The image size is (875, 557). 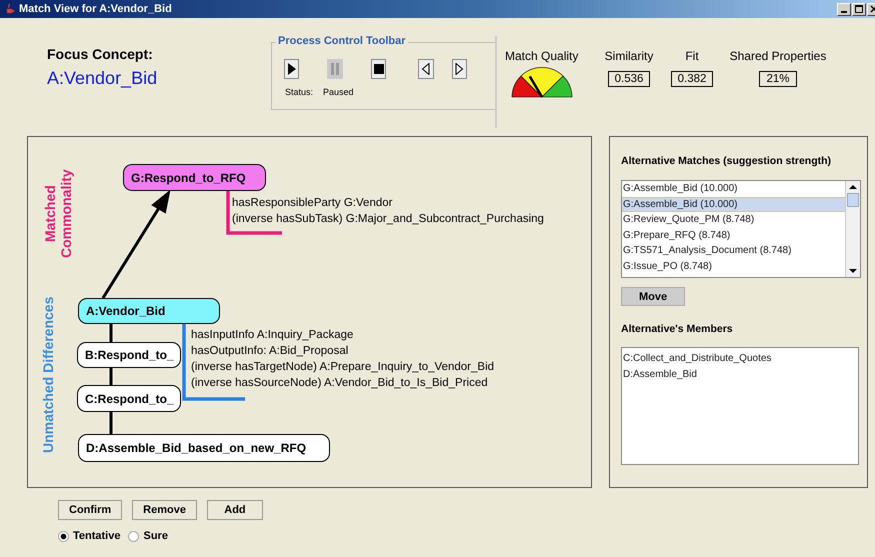 I want to click on concept-node: A:Vendor_Bid, so click(x=149, y=311).